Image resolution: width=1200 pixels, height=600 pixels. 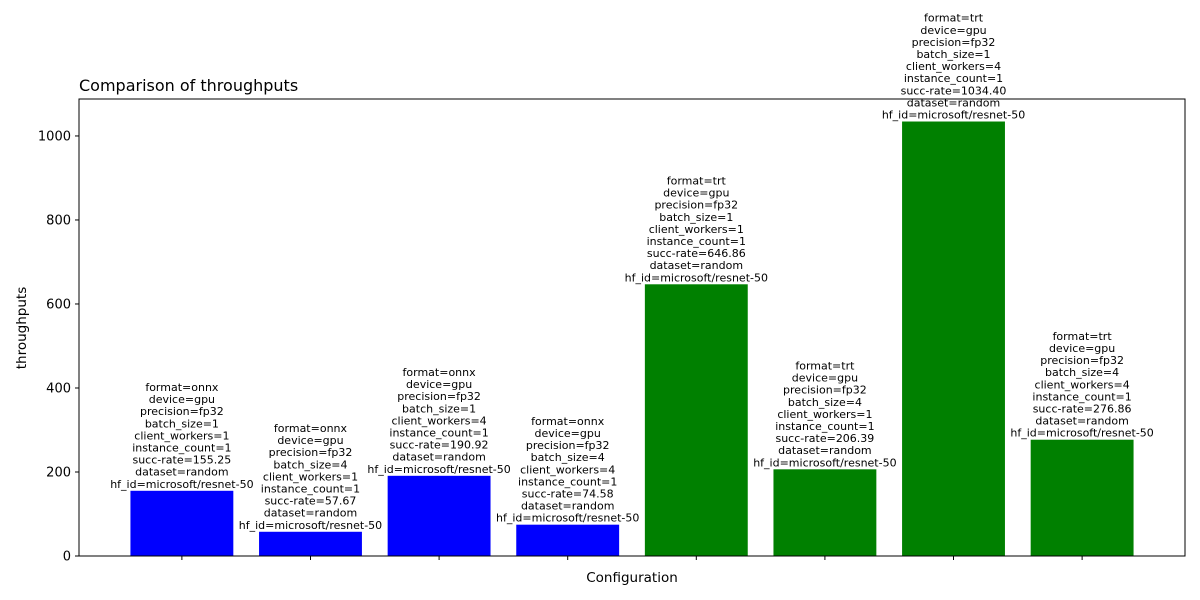 What do you see at coordinates (58, 304) in the screenshot?
I see `y-tick-label: 600` at bounding box center [58, 304].